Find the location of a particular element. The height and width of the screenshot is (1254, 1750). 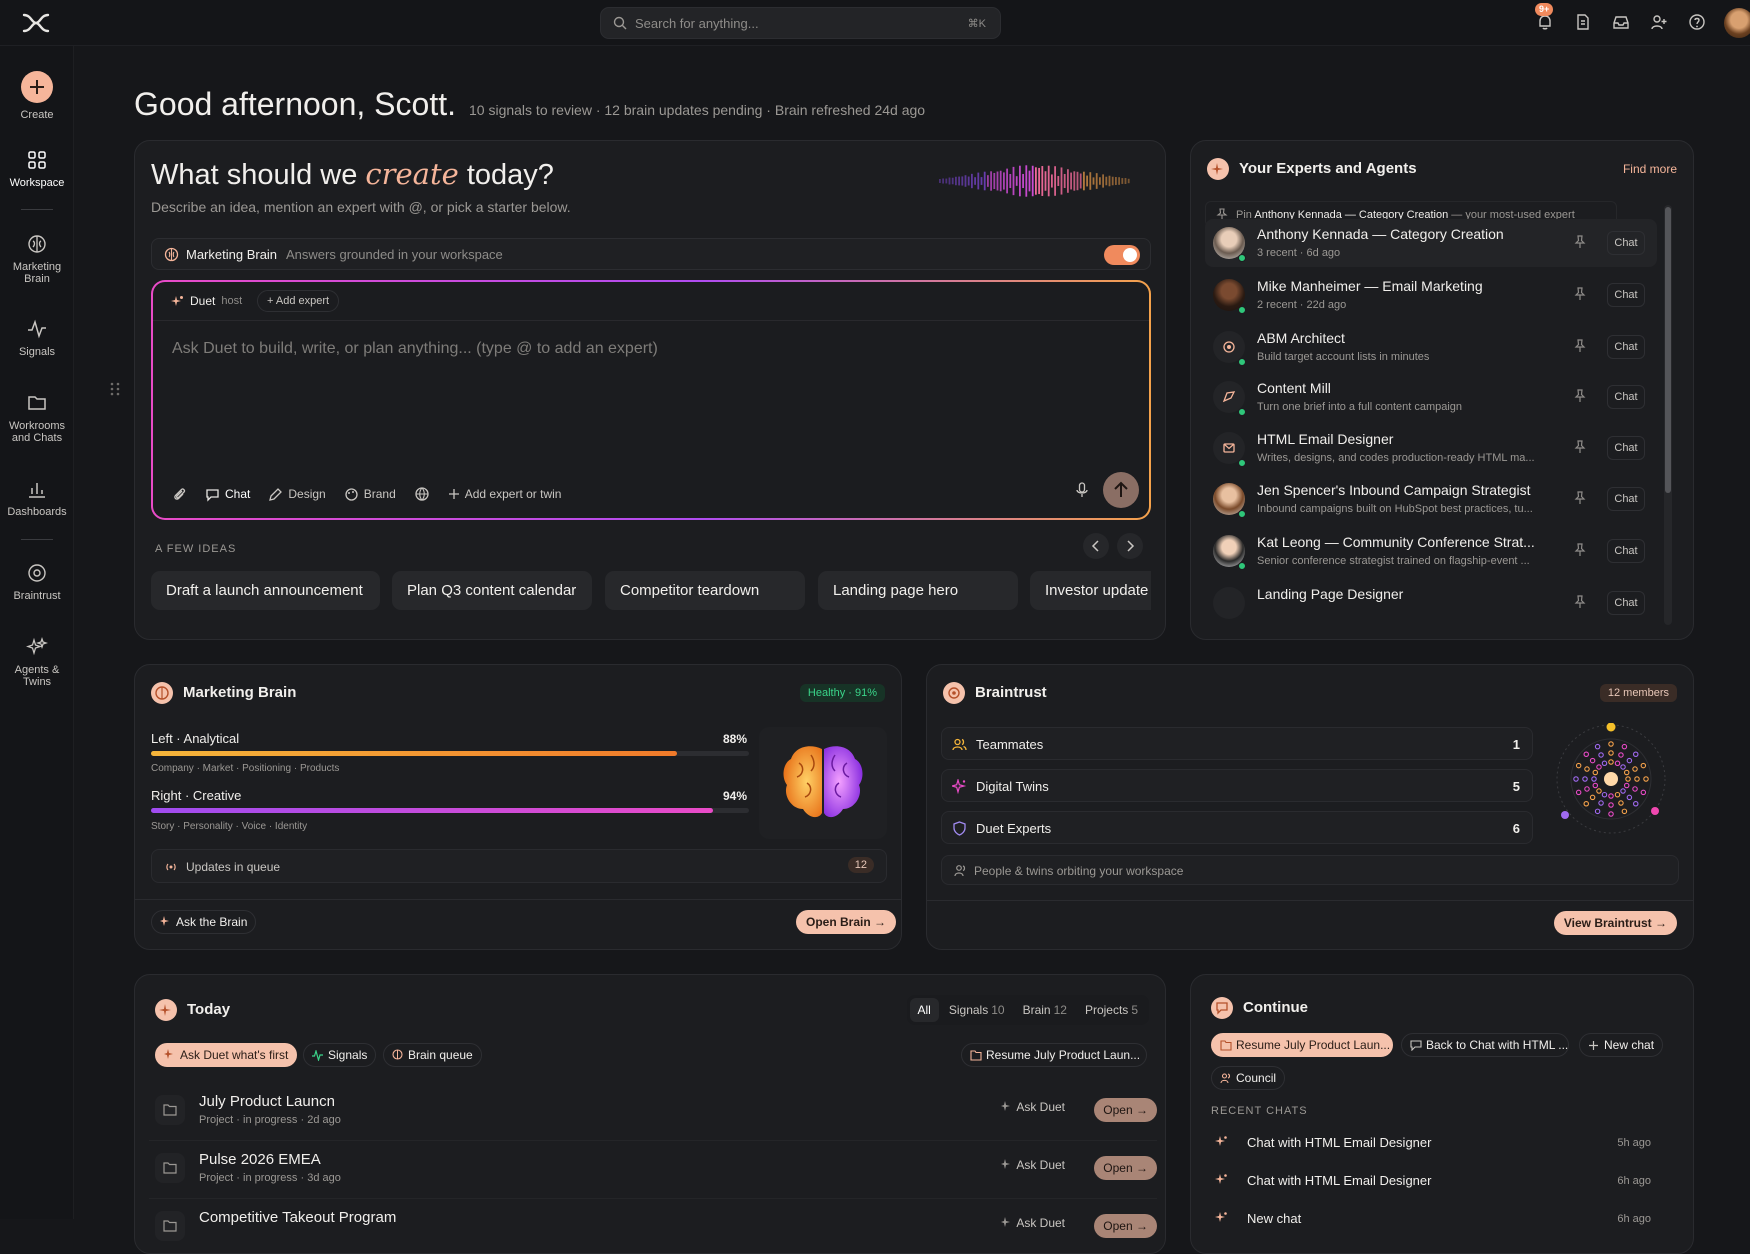

sidebar-item-braintrust: Braintrust is located at coordinates (37, 582).